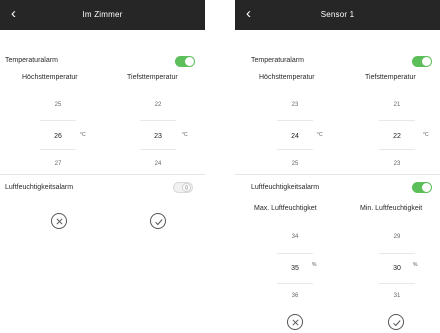 The image size is (440, 333). I want to click on picker-selected-value: 26, so click(58, 136).